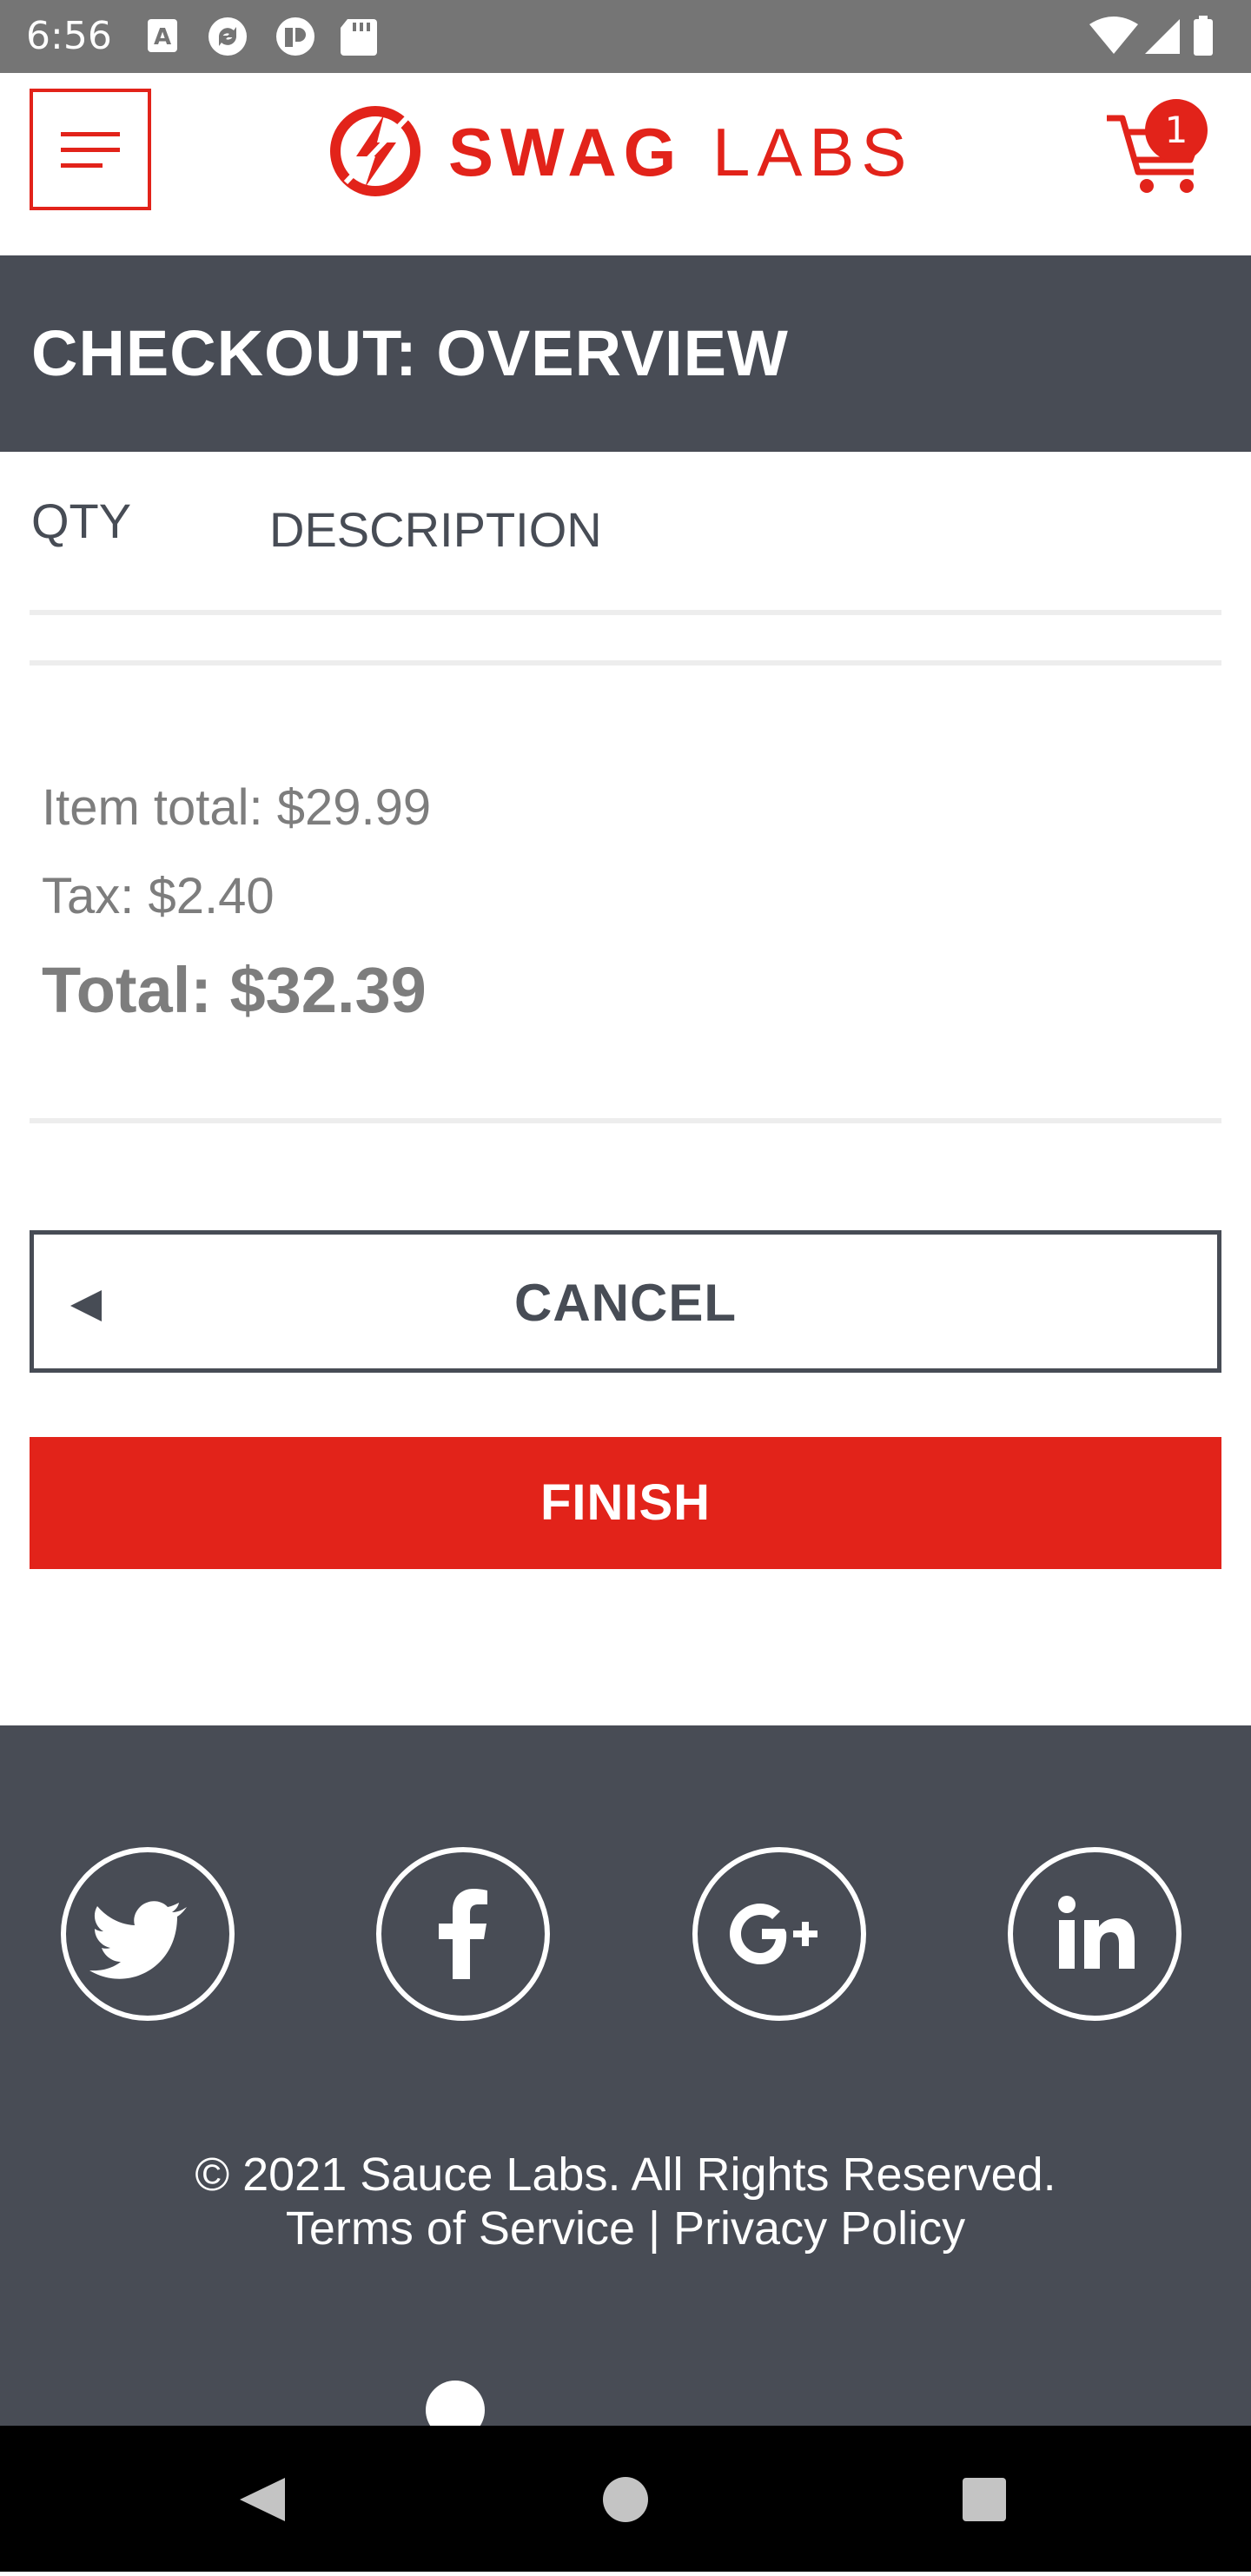  I want to click on finish-button: FINISH, so click(625, 1503).